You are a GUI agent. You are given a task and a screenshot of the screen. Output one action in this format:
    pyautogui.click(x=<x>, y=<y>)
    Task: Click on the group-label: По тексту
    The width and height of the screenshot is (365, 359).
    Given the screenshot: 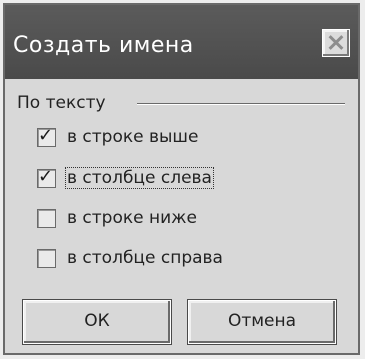 What is the action you would take?
    pyautogui.click(x=61, y=103)
    